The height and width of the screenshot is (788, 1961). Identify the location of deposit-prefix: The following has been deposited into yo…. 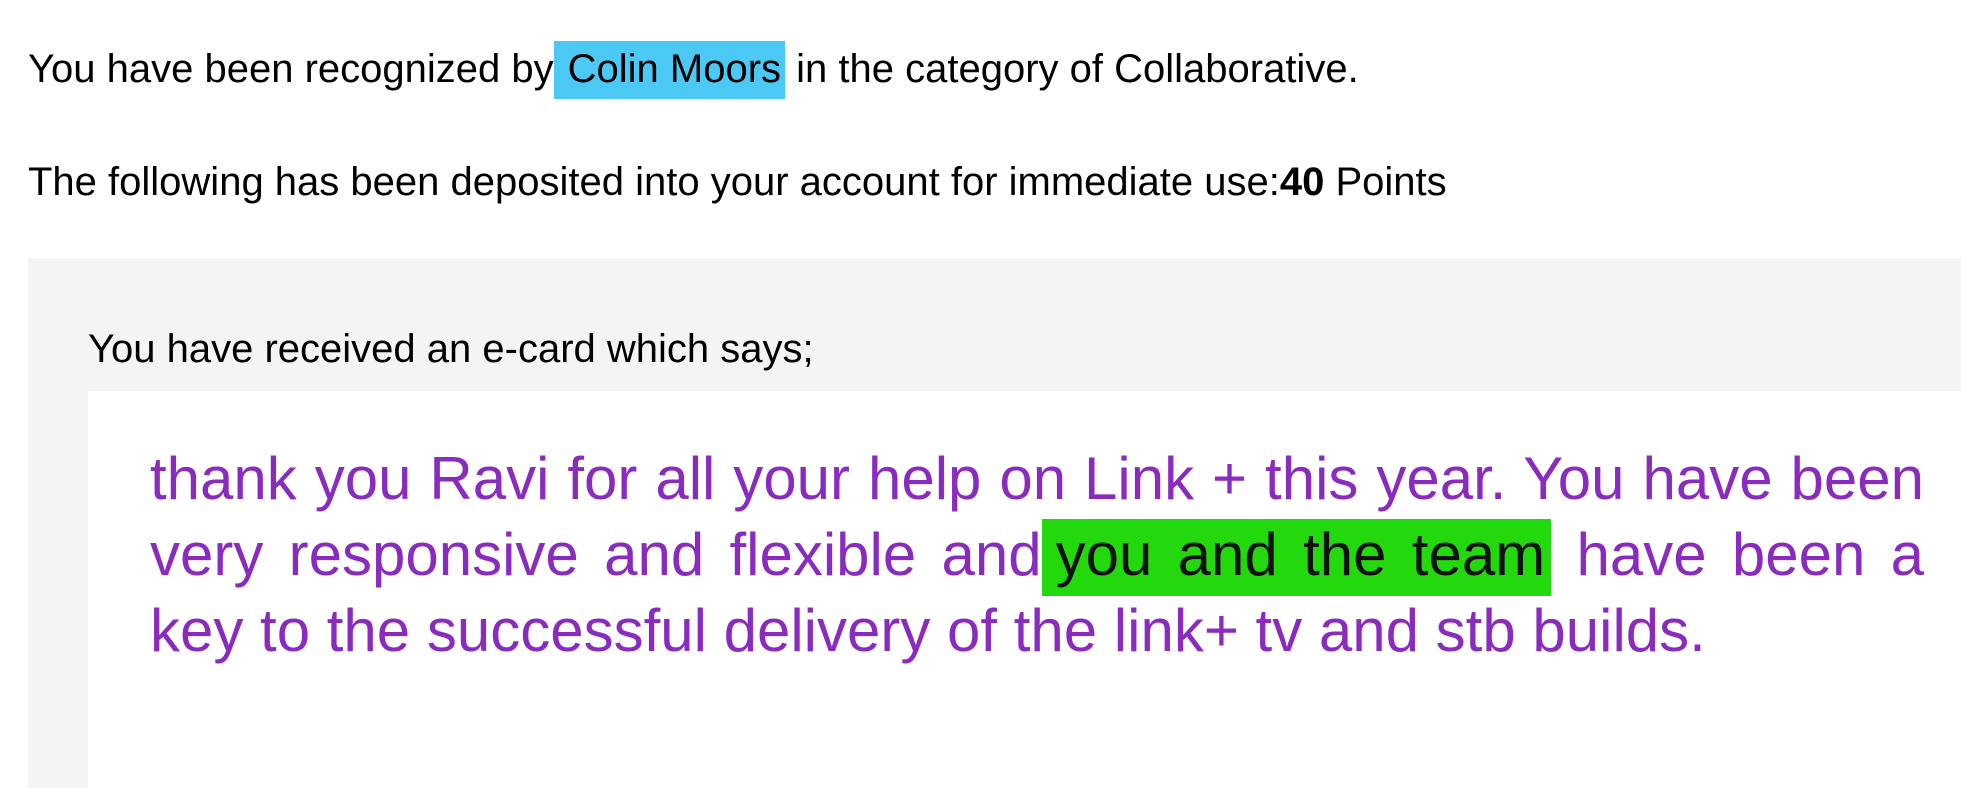
(654, 182).